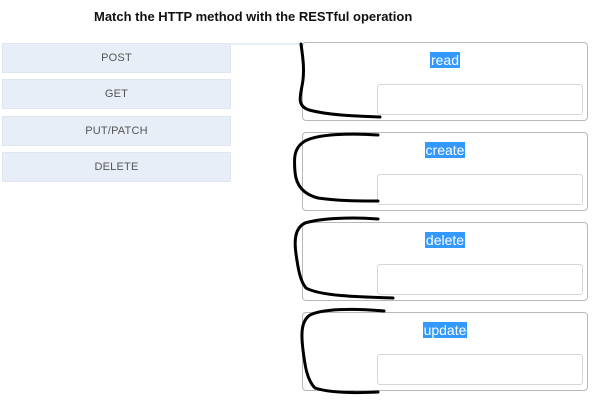 This screenshot has height=401, width=598. I want to click on operation-label-delete: delete, so click(445, 240).